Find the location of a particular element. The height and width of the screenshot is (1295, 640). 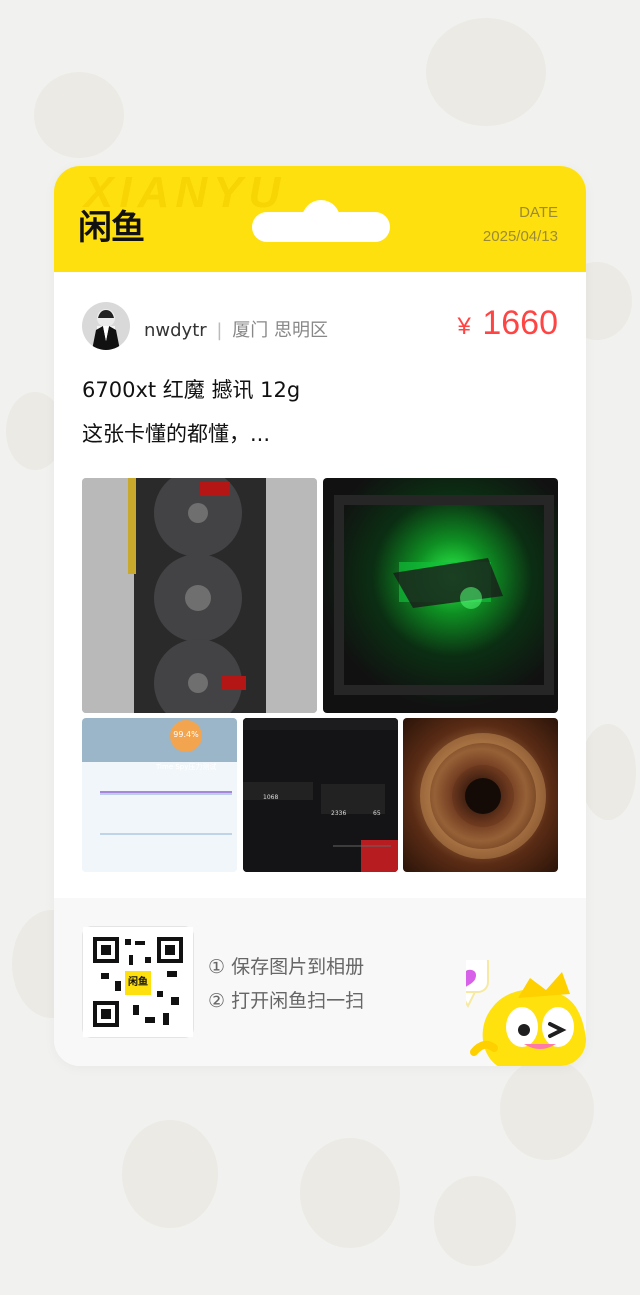

avatar-image is located at coordinates (106, 329).